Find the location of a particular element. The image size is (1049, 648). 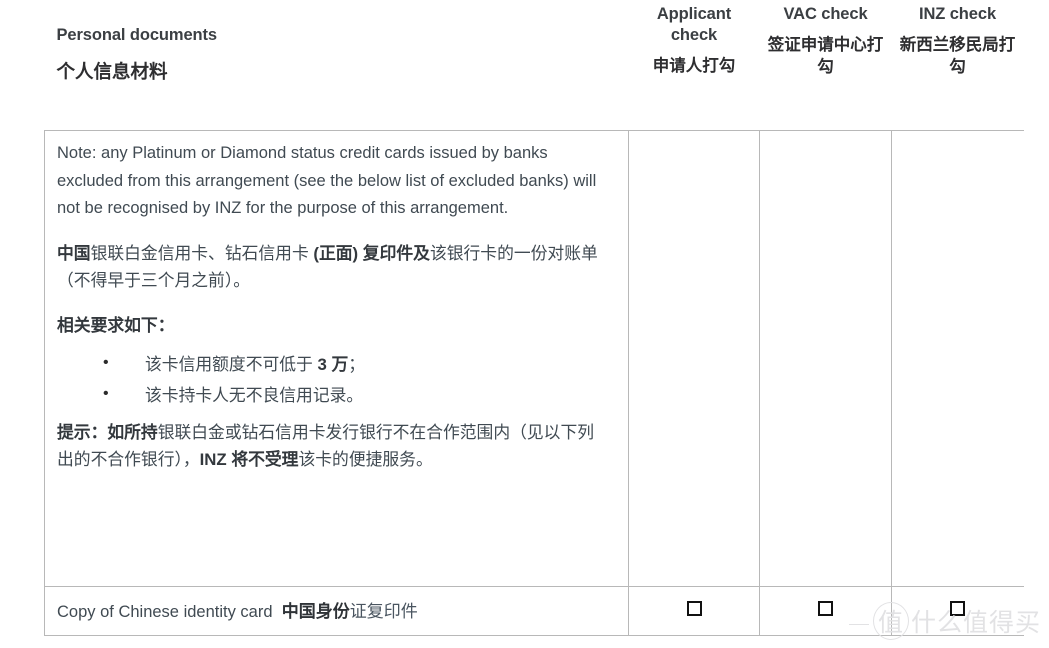

requirement-1-bold: 3 万 is located at coordinates (333, 364).